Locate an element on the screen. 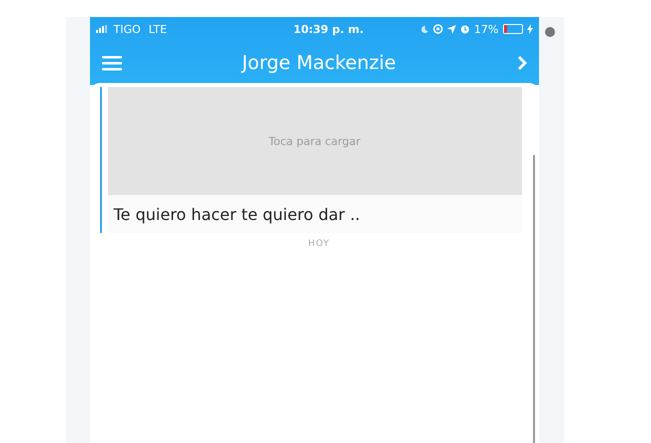 The height and width of the screenshot is (443, 651). date-separator: HOY is located at coordinates (319, 244).